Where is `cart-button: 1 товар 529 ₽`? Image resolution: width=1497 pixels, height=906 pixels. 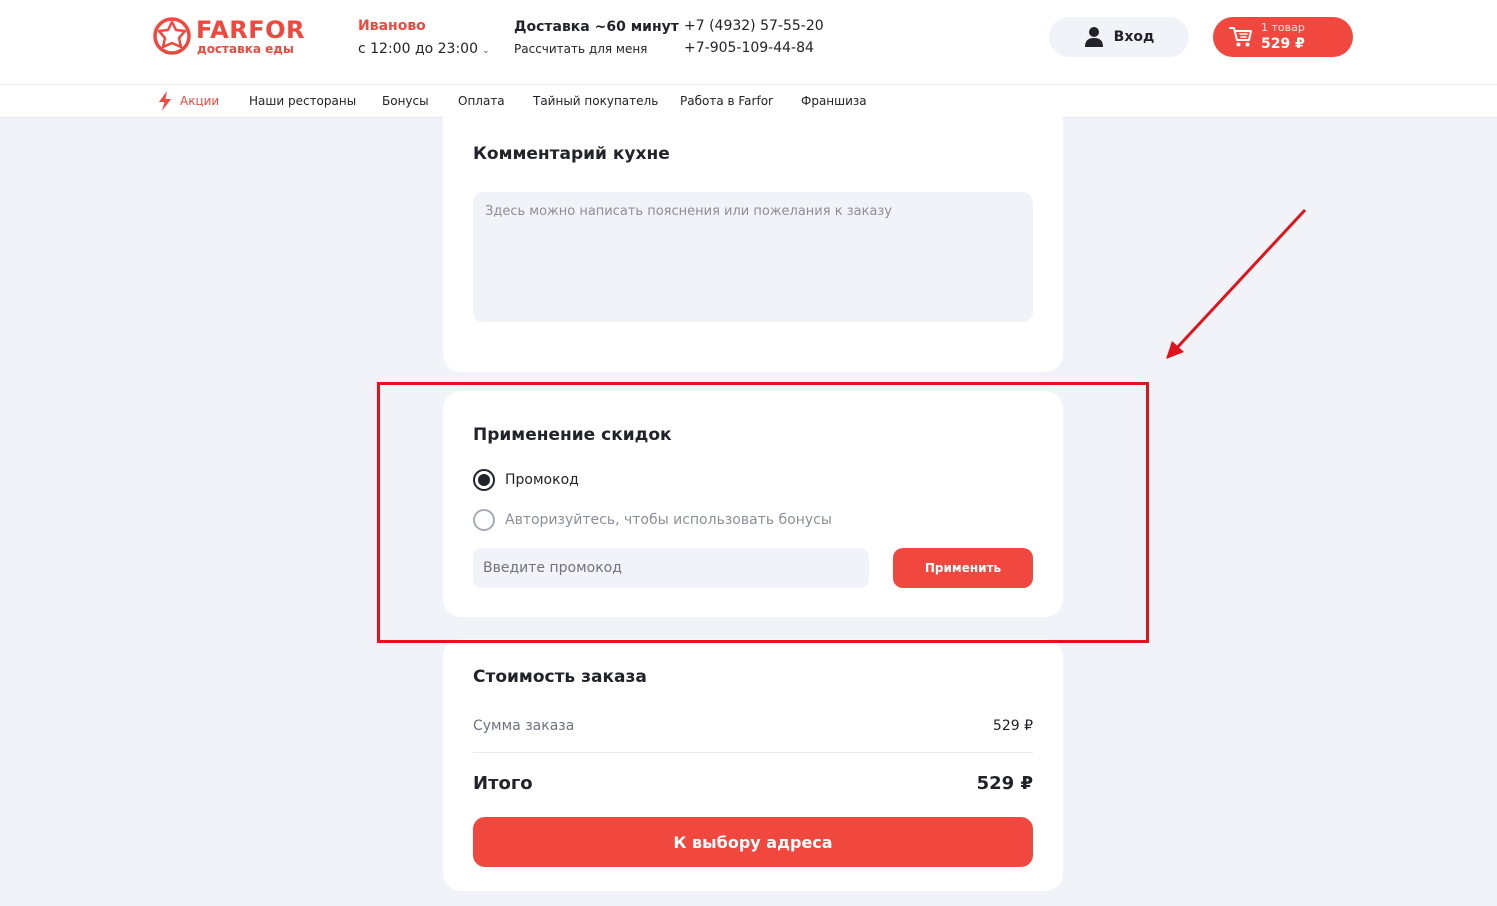
cart-button: 1 товар 529 ₽ is located at coordinates (1283, 37).